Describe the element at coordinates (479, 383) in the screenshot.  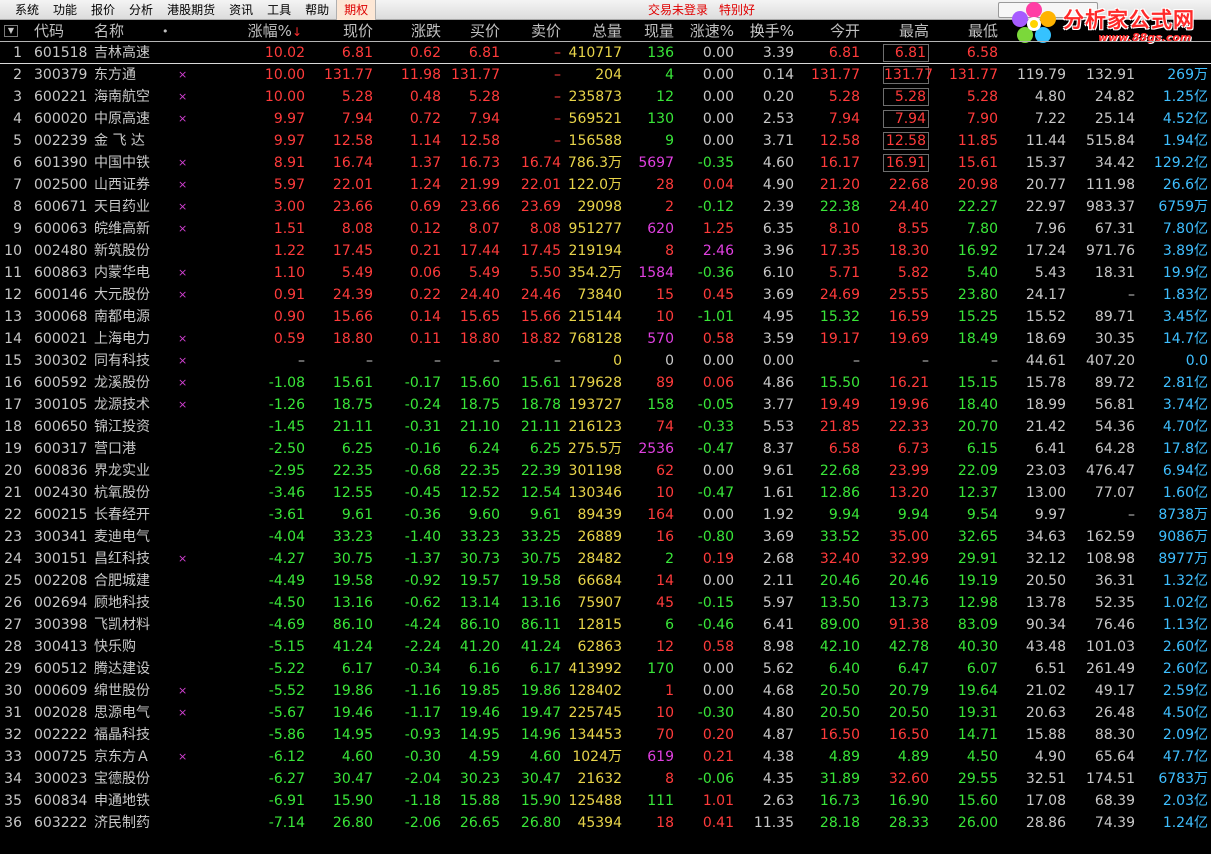
I see `cell-bid: 15.60` at that location.